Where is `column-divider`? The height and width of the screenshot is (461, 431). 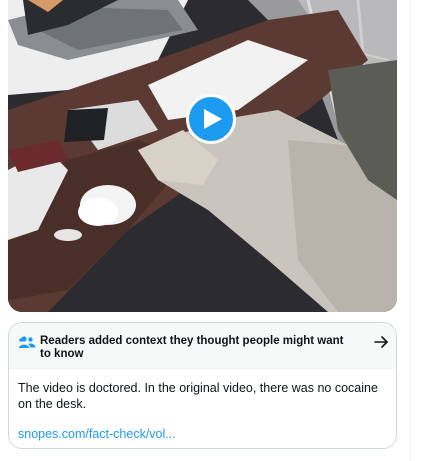 column-divider is located at coordinates (410, 230).